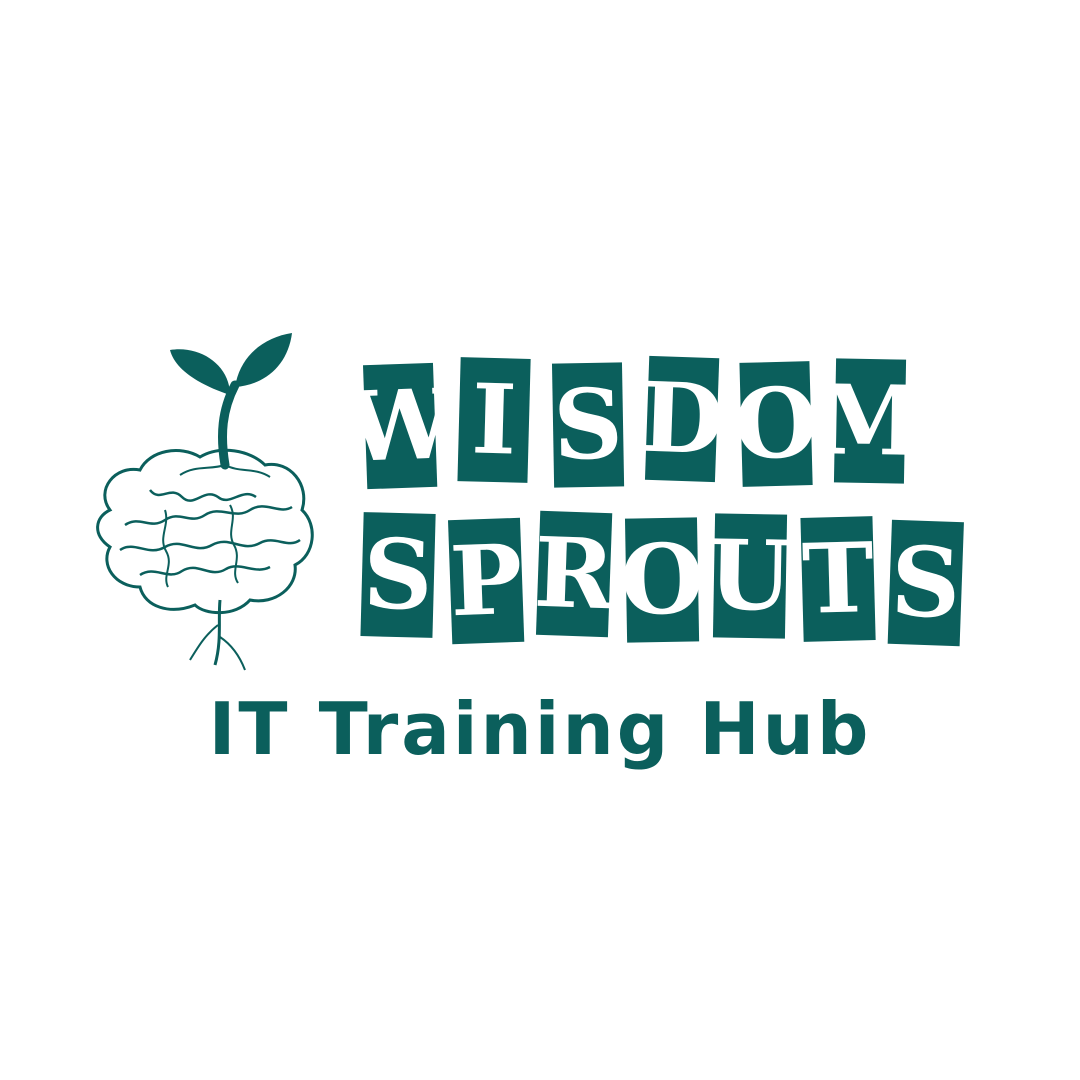 The width and height of the screenshot is (1080, 1080). What do you see at coordinates (205, 502) in the screenshot?
I see `sprouting-brain-icon` at bounding box center [205, 502].